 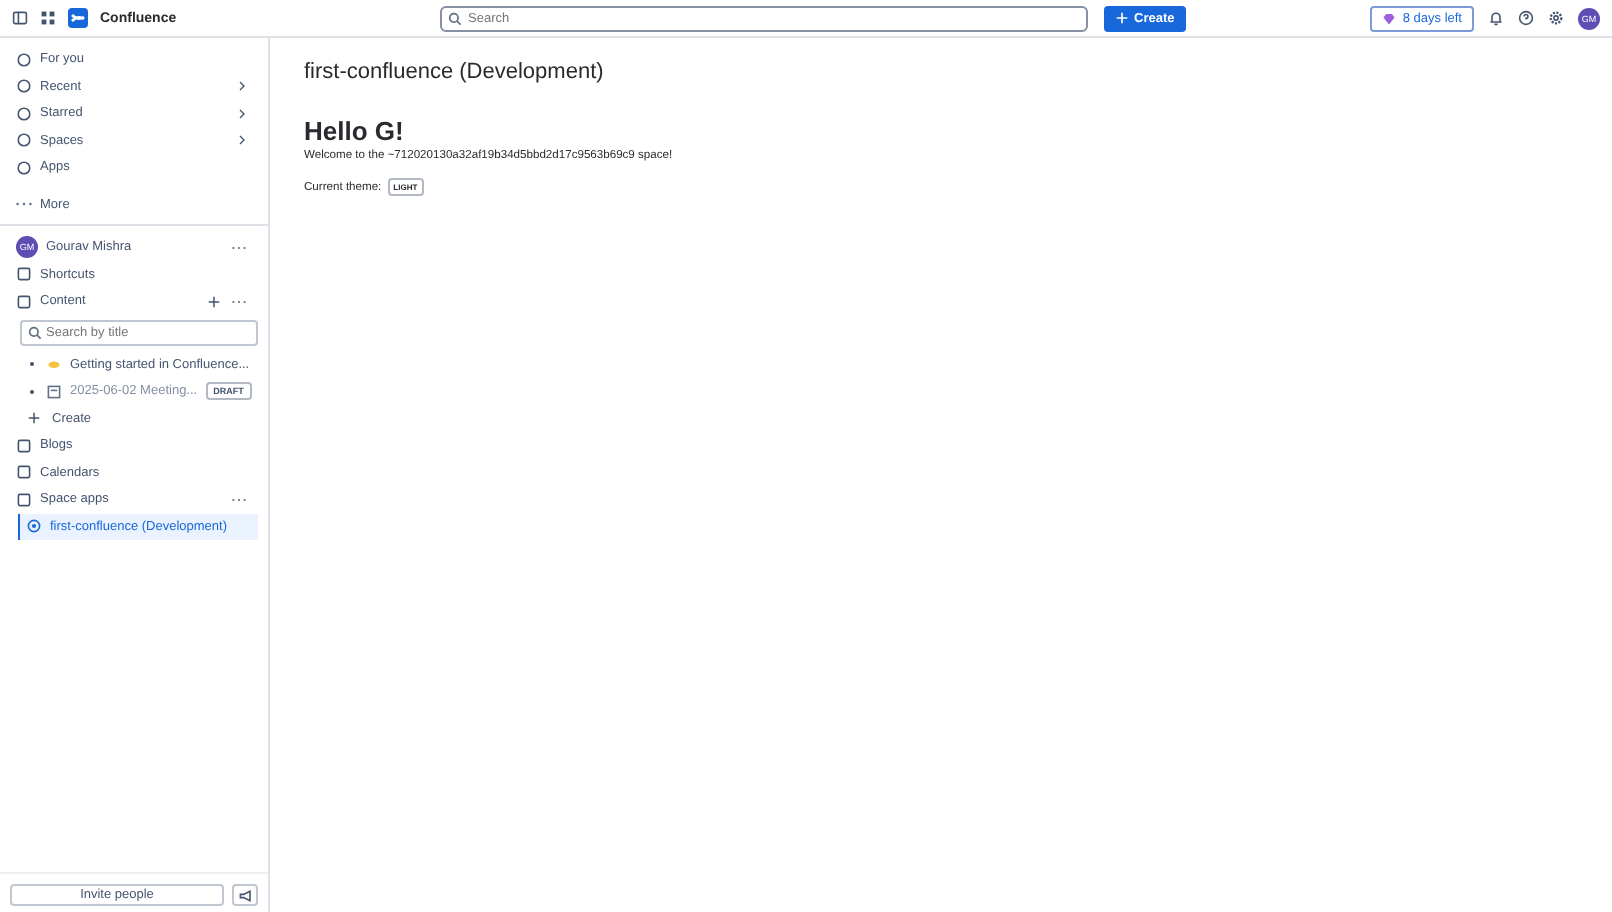 I want to click on sidebar-toggle-icon, so click(x=20, y=18).